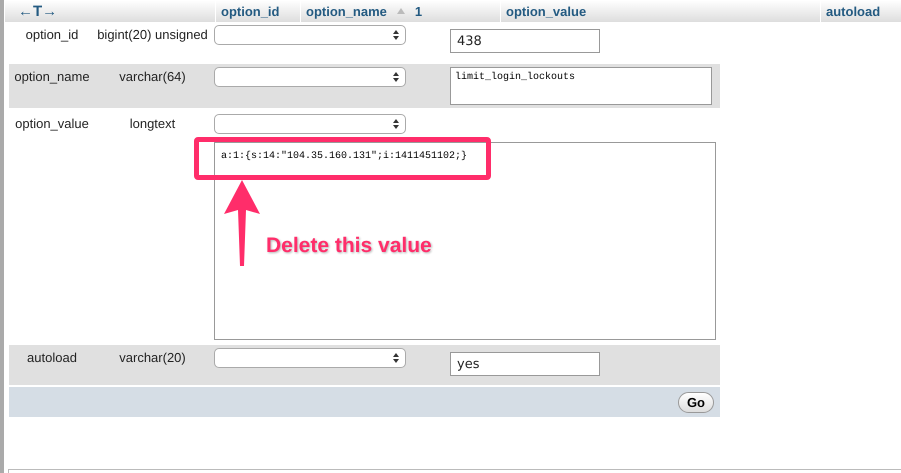  What do you see at coordinates (52, 357) in the screenshot?
I see `field-name: autoload` at bounding box center [52, 357].